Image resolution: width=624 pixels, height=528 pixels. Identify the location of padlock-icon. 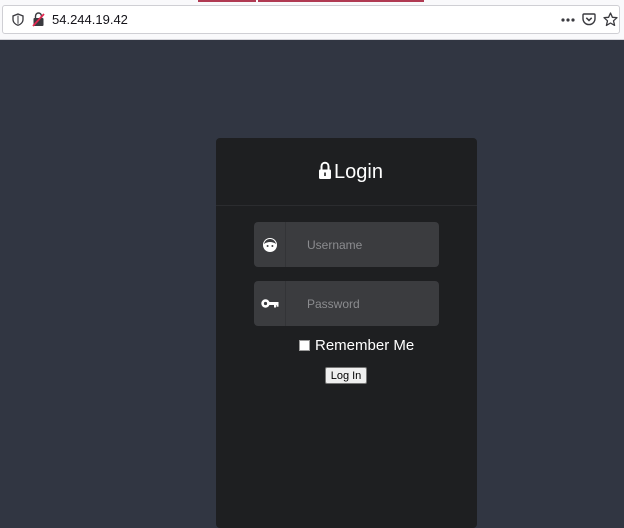
(325, 170).